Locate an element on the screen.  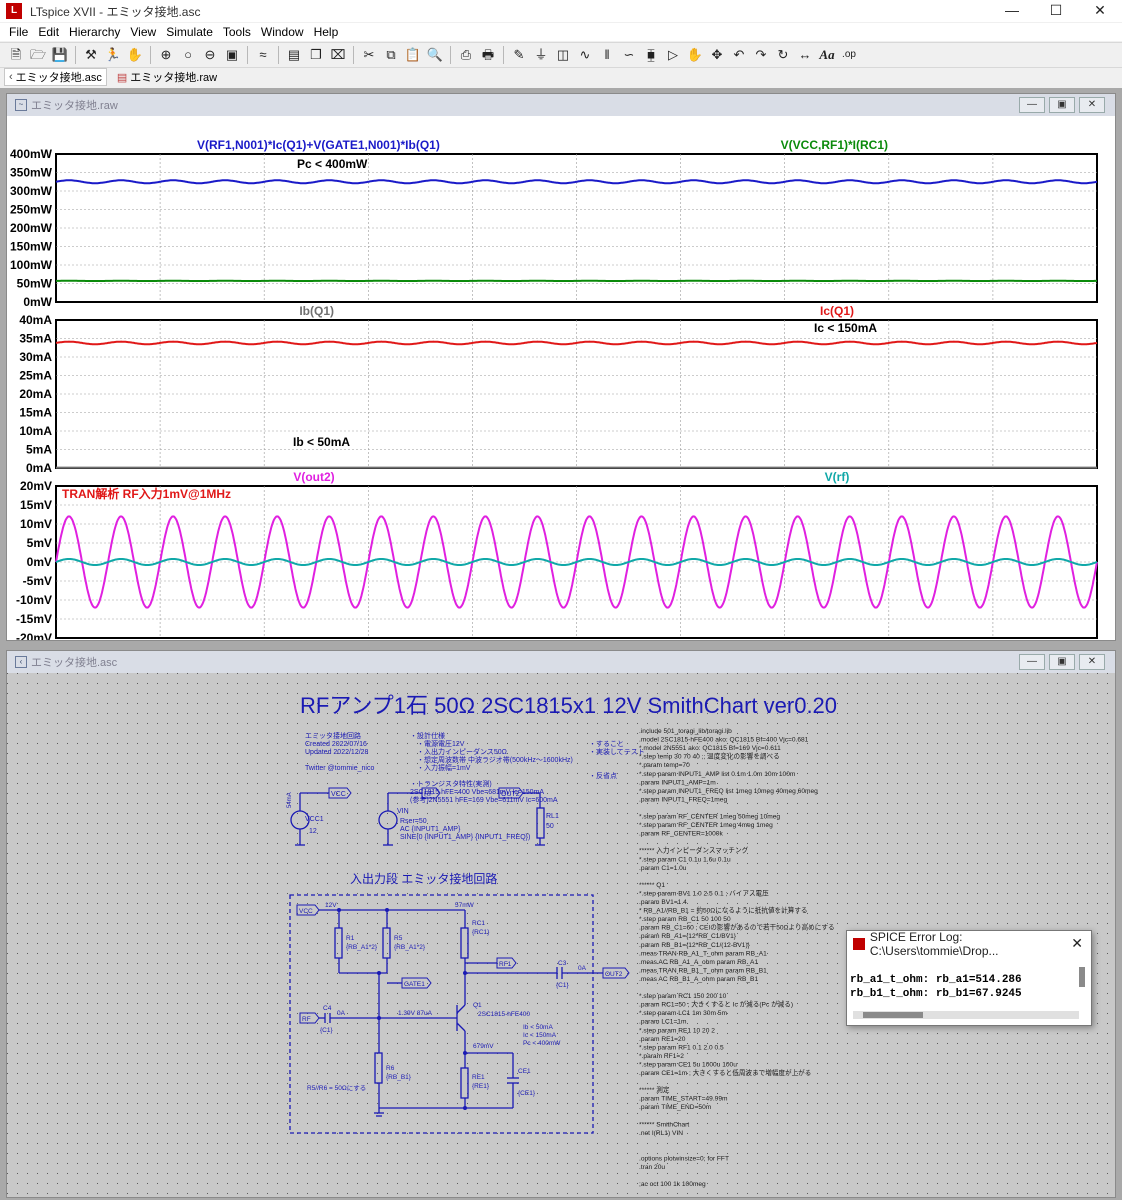
vertical-scrollbar is located at coordinates (1082, 977).